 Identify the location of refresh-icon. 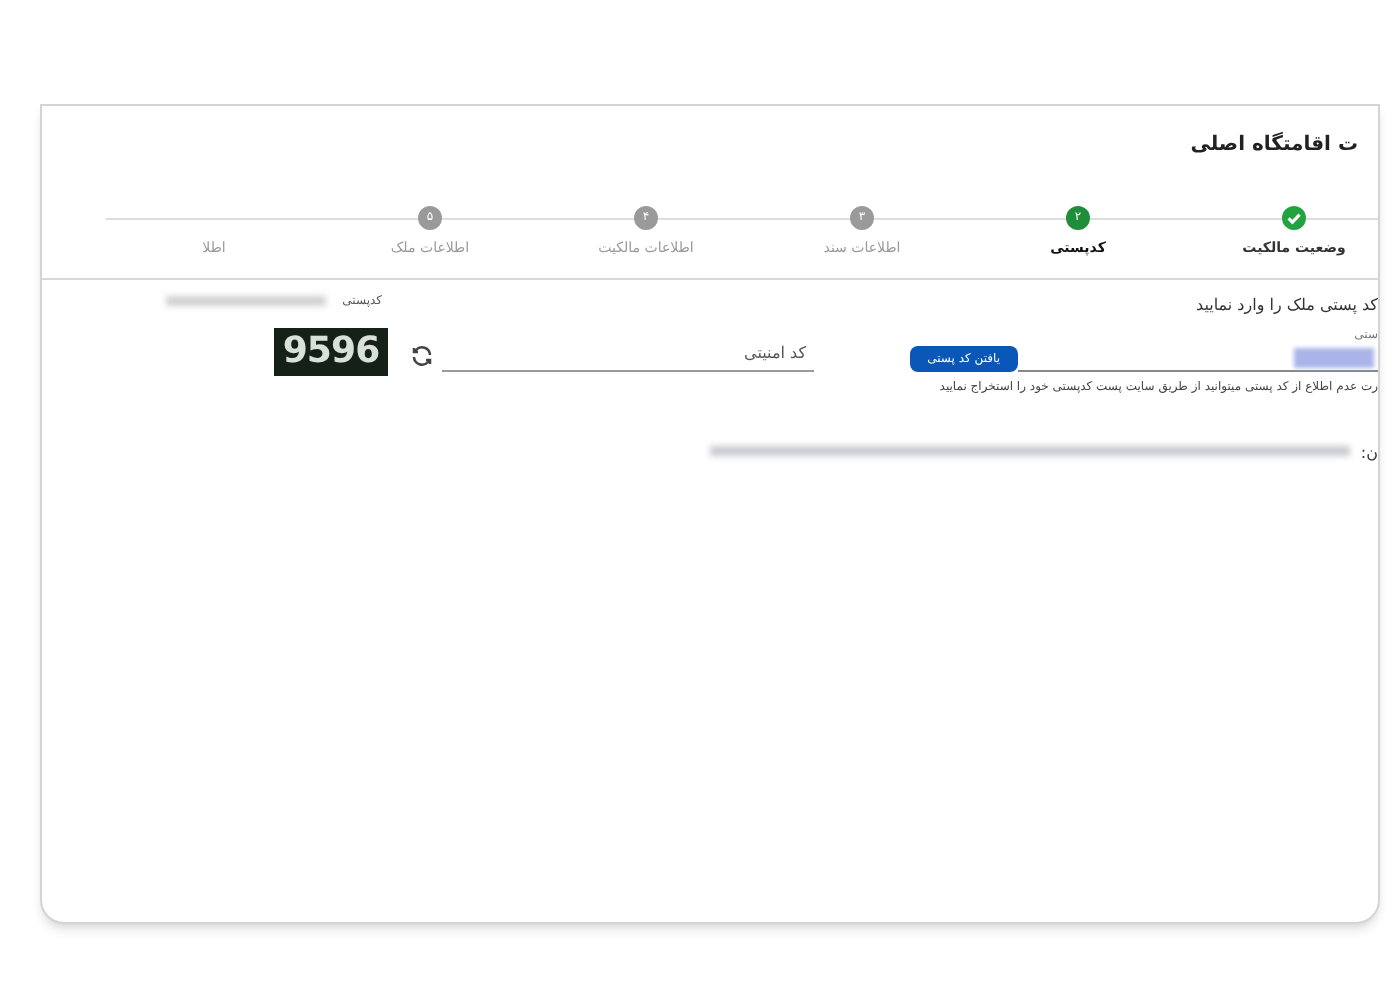
(422, 356).